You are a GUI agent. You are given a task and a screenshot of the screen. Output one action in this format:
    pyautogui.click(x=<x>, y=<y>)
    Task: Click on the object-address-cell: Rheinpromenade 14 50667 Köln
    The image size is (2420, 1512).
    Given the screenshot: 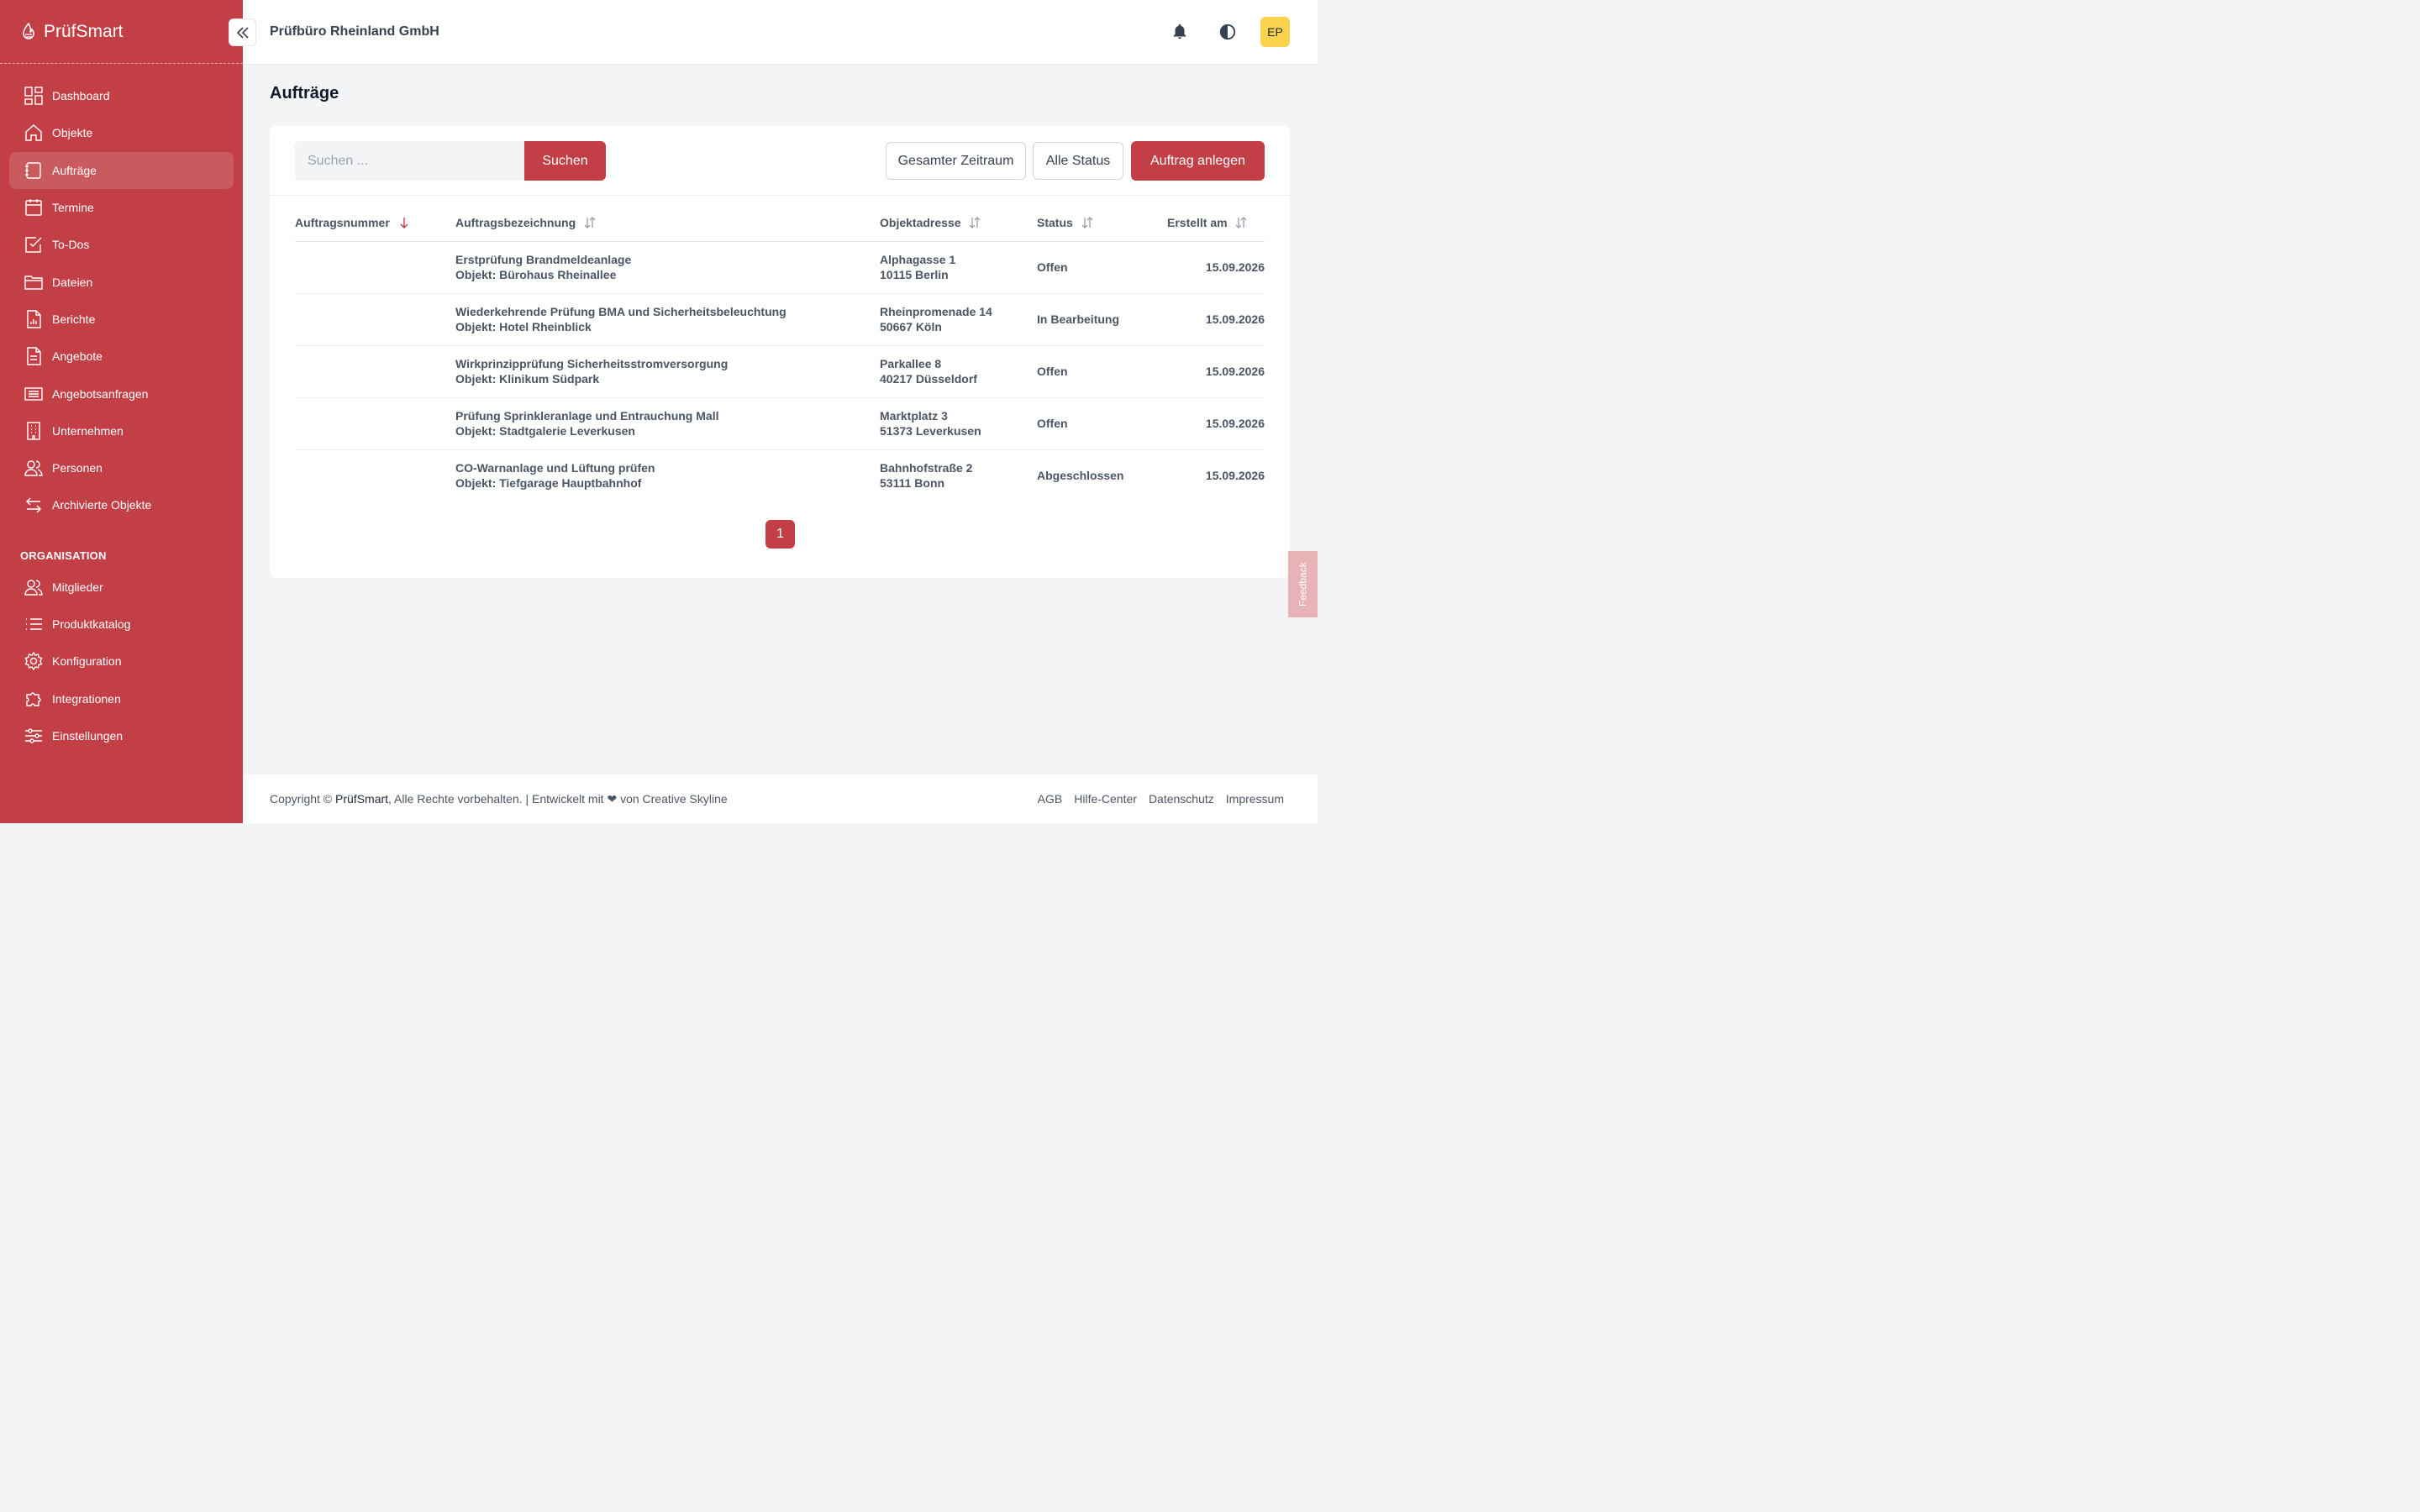 What is the action you would take?
    pyautogui.click(x=959, y=319)
    